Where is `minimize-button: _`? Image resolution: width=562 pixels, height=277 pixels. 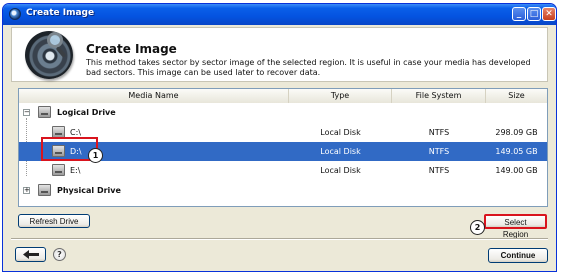
minimize-button: _ is located at coordinates (519, 14).